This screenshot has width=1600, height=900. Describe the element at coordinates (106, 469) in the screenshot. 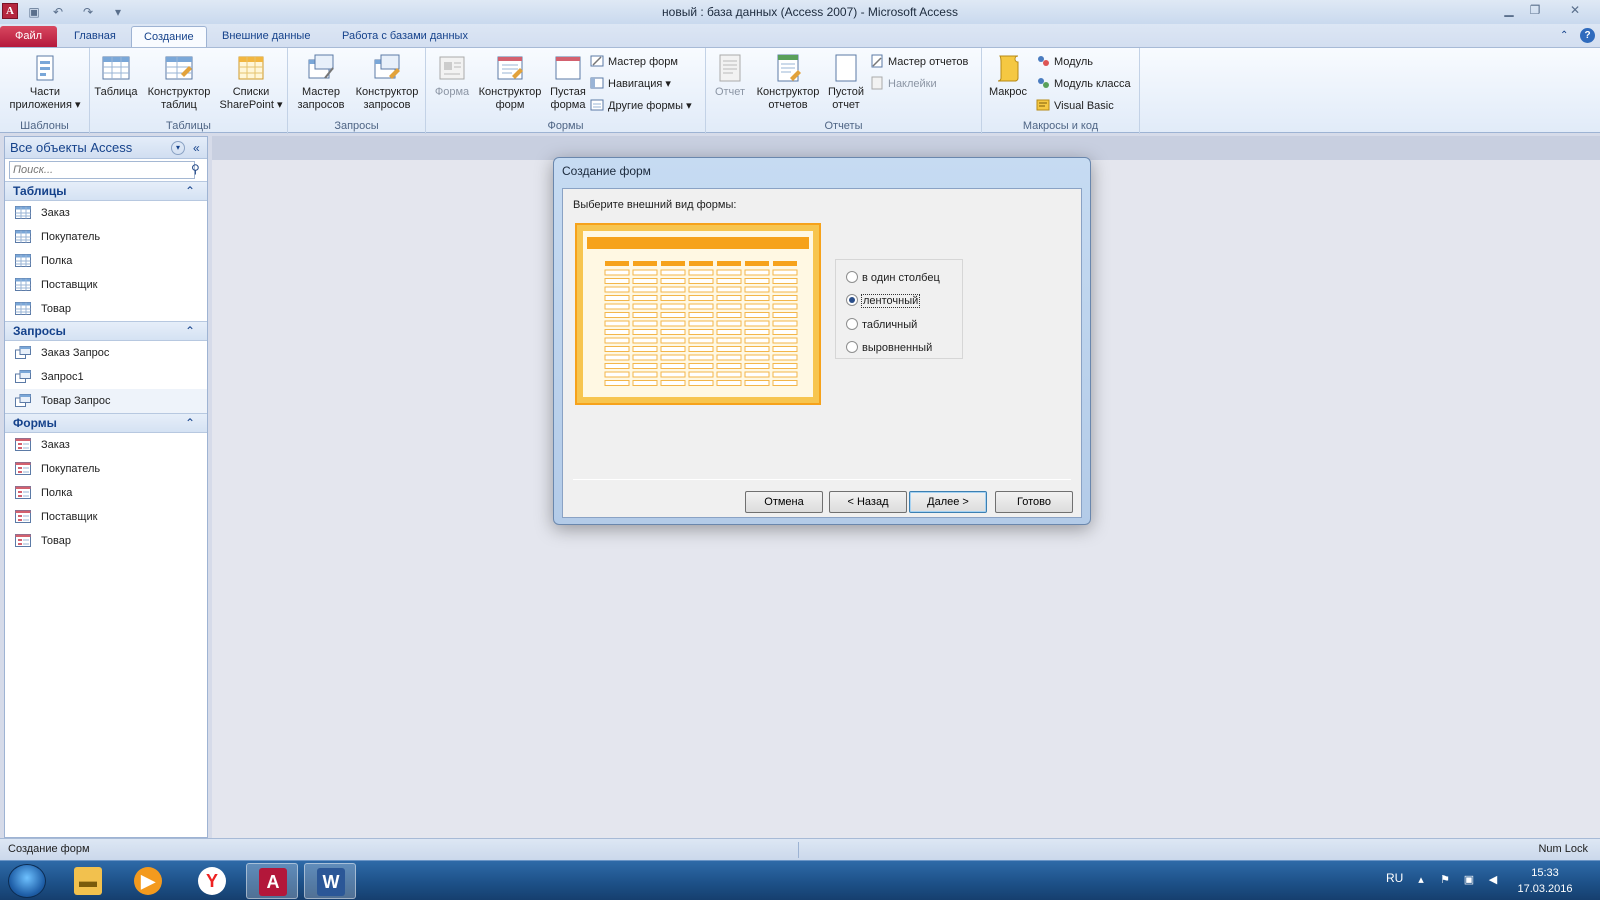

I see `nav-item-form: Покупатель` at that location.